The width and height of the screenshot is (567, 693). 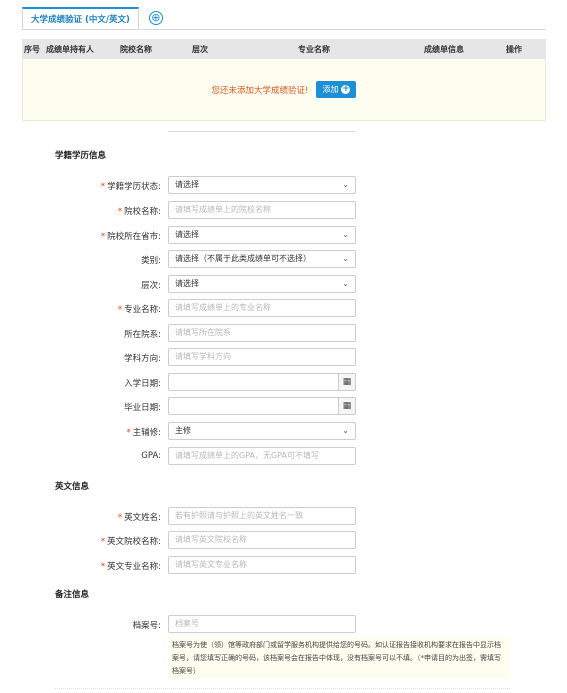 I want to click on field-label: 层次:, so click(x=151, y=285).